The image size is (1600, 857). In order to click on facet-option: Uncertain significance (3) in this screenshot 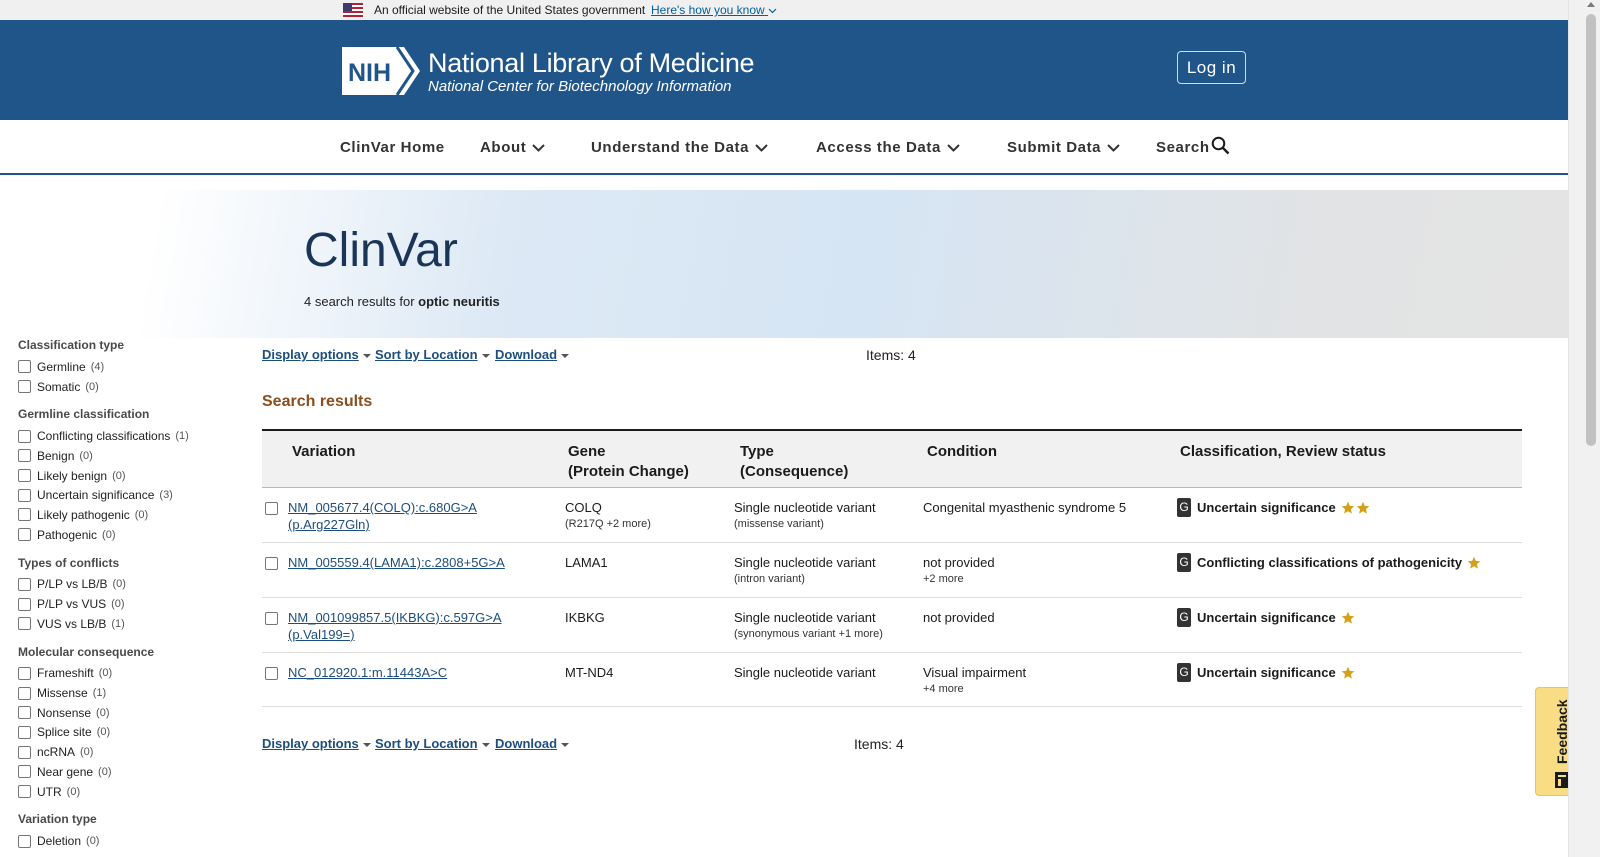, I will do `click(133, 495)`.